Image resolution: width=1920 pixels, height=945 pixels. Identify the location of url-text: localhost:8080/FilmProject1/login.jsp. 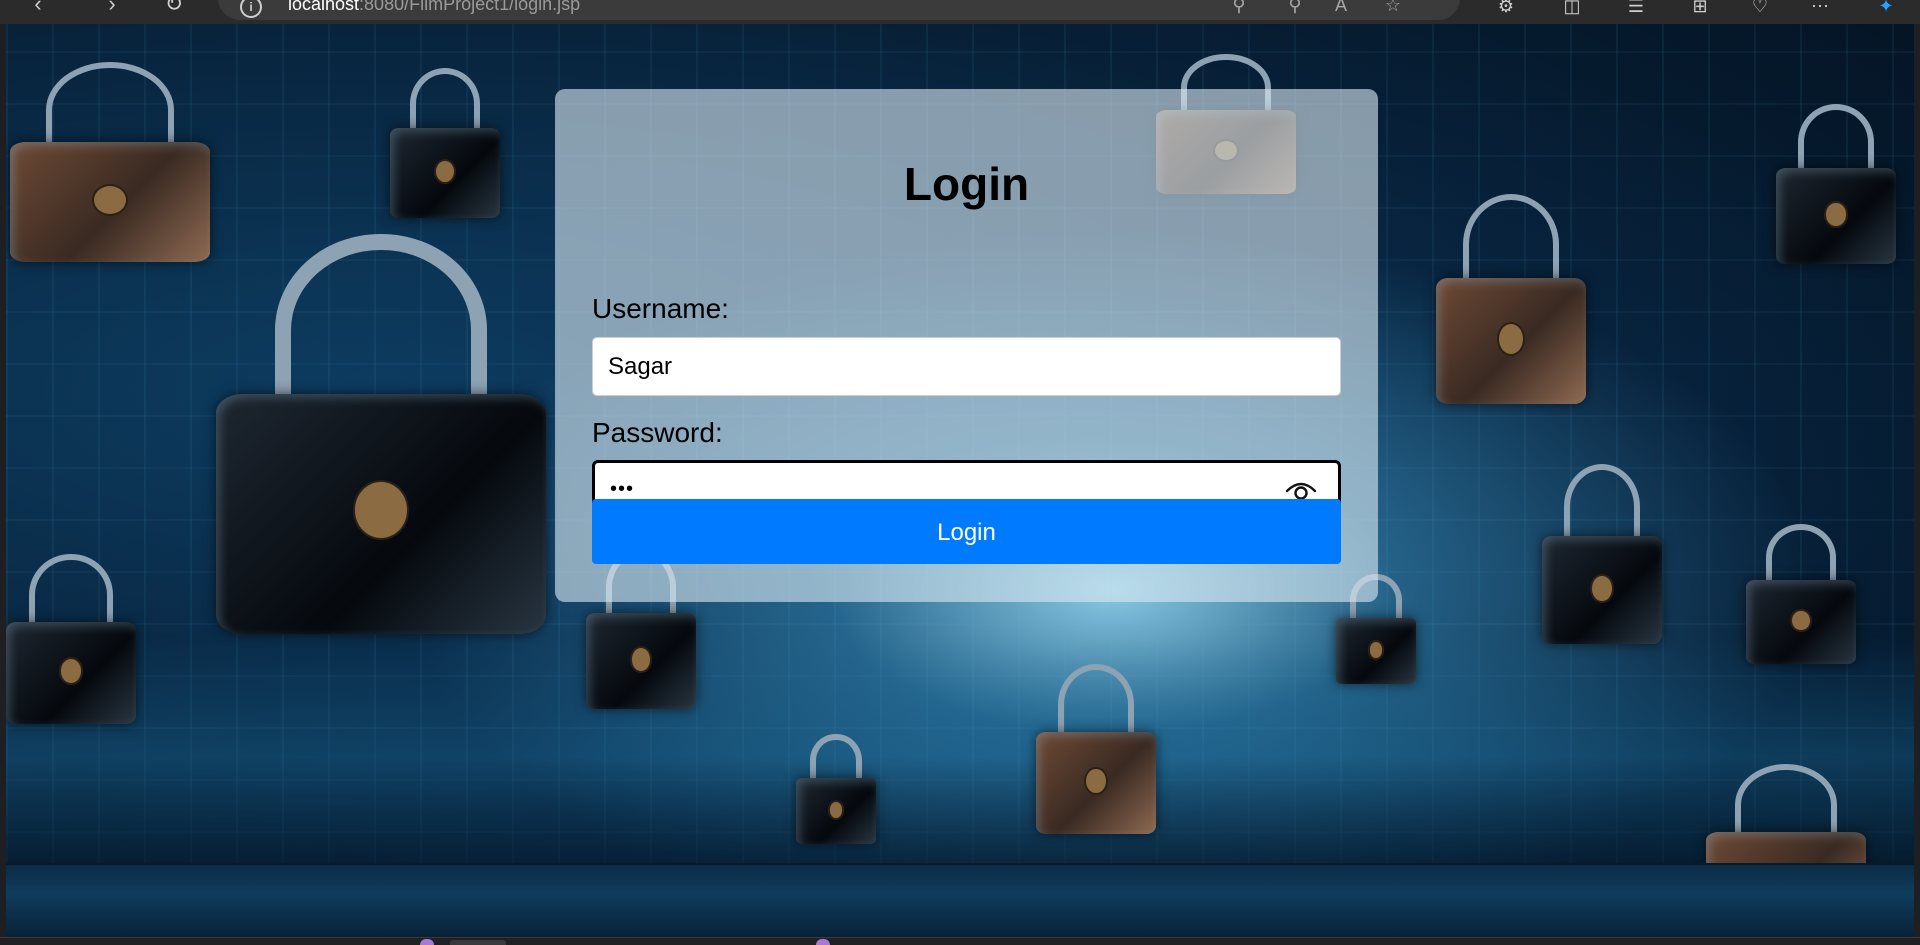
(434, 7).